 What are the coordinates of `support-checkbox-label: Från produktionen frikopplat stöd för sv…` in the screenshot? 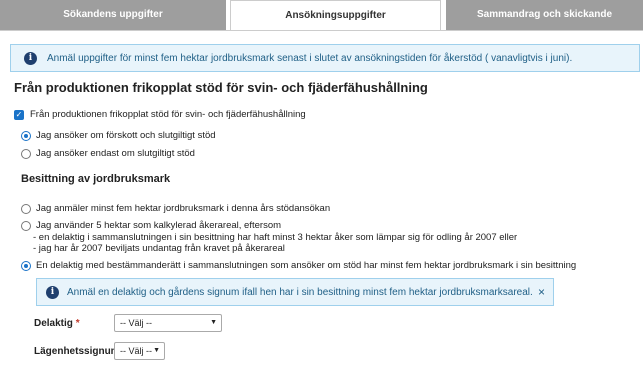 It's located at (168, 114).